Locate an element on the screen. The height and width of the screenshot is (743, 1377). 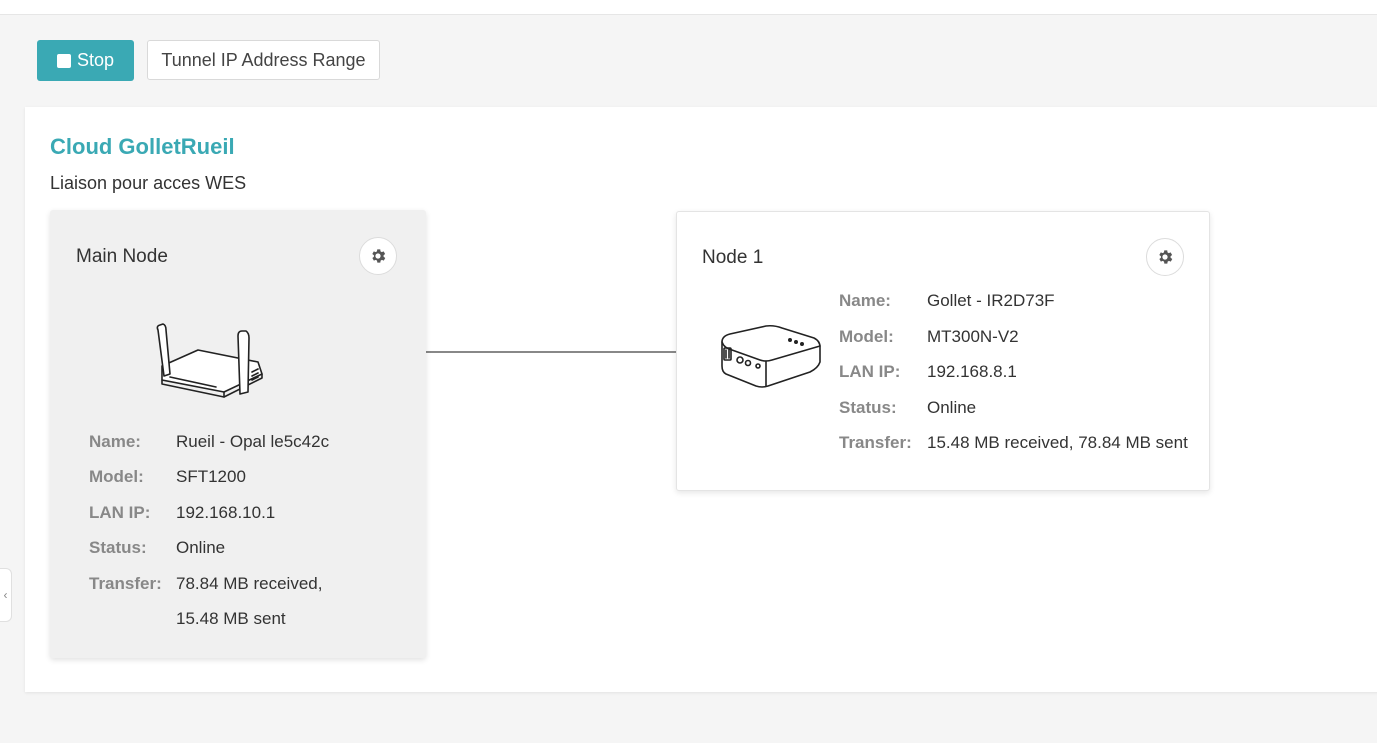
main-node-name-value: Rueil - Opal le5c42c is located at coordinates (253, 441).